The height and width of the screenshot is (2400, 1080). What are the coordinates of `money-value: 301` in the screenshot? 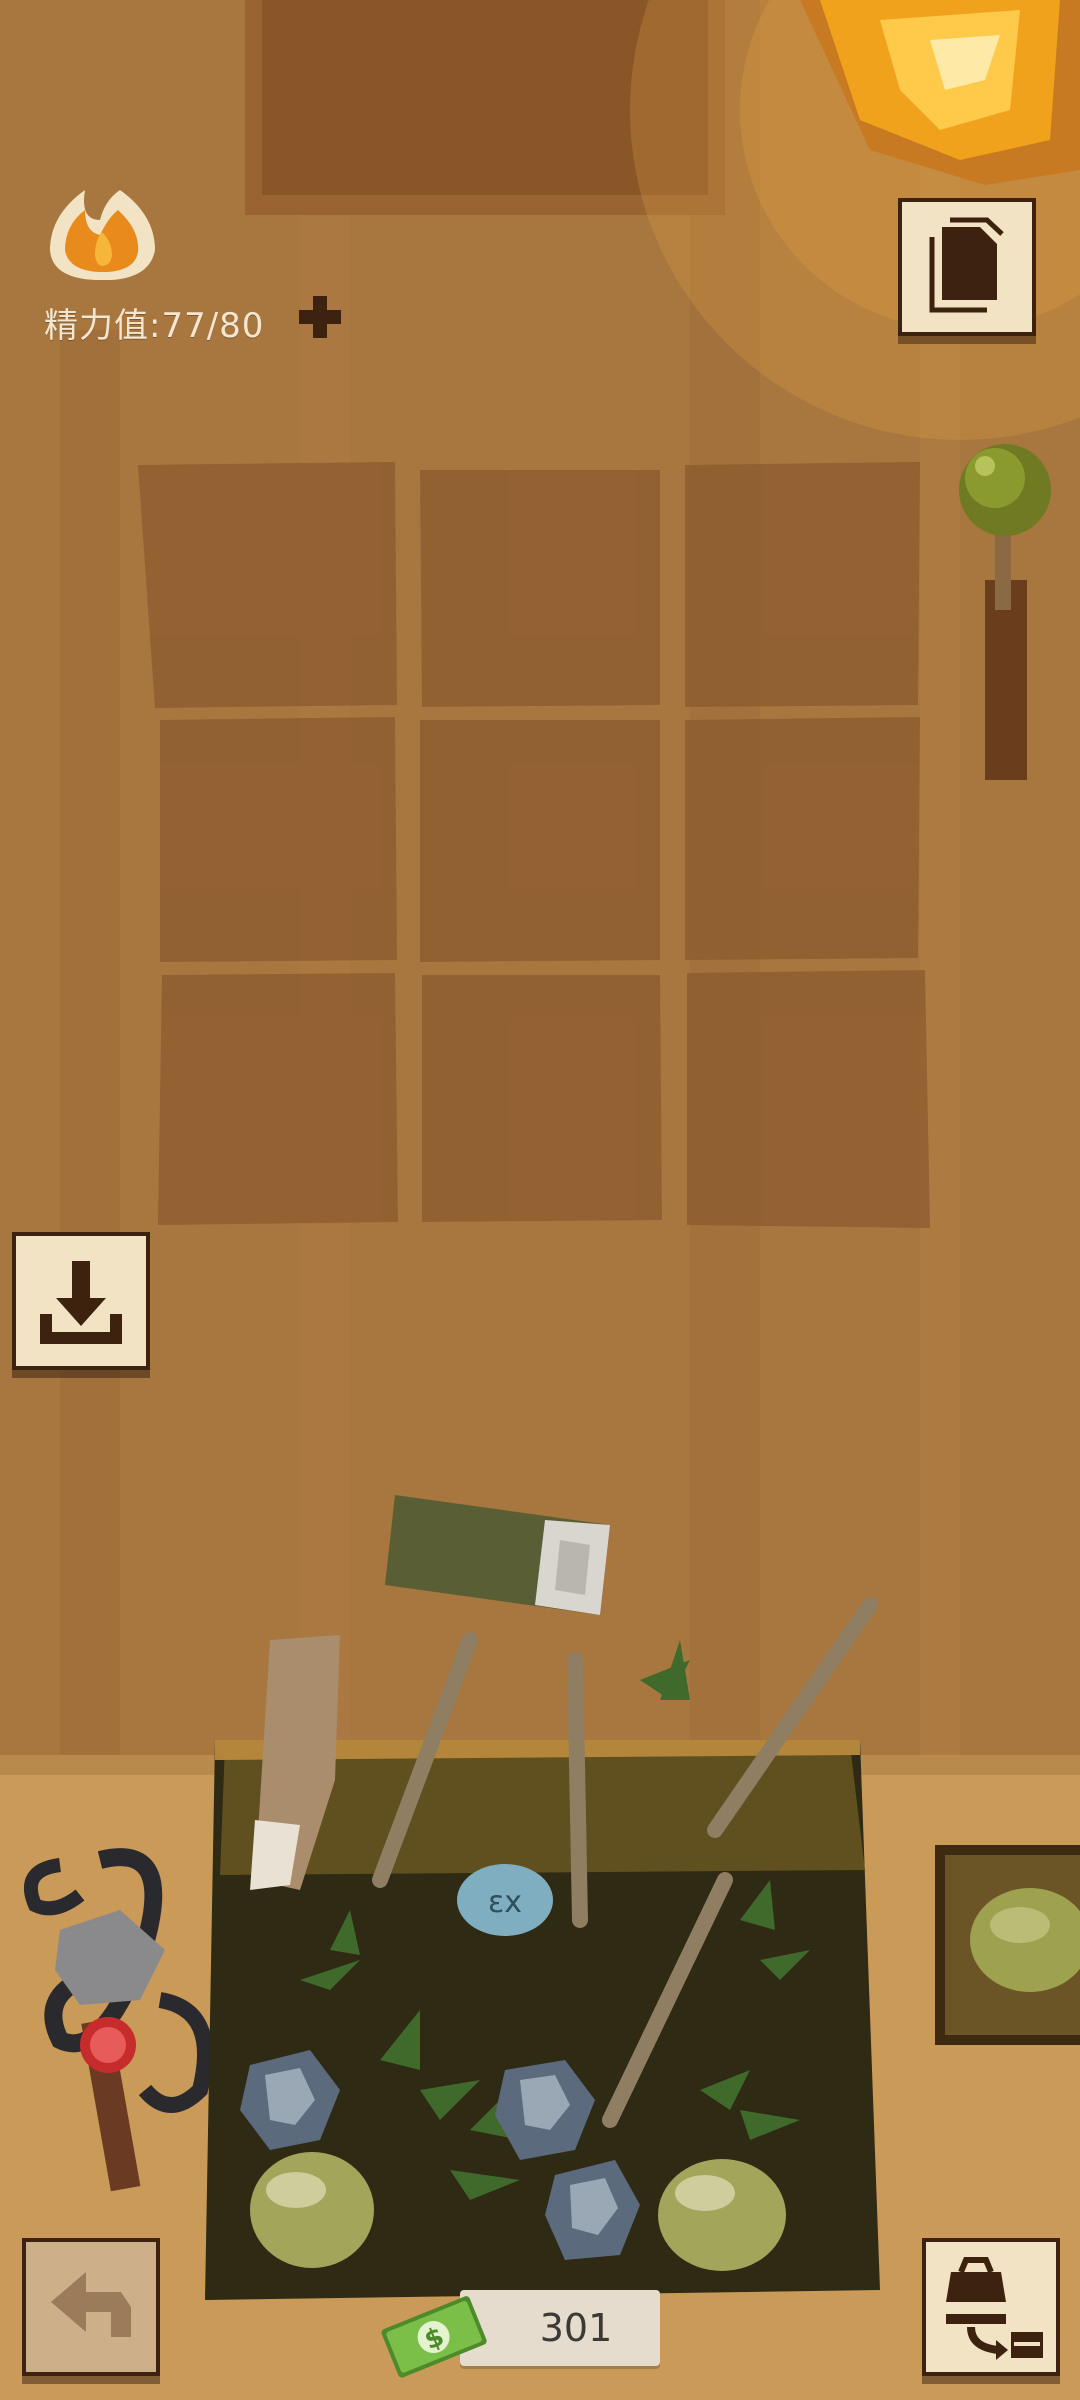 It's located at (576, 2328).